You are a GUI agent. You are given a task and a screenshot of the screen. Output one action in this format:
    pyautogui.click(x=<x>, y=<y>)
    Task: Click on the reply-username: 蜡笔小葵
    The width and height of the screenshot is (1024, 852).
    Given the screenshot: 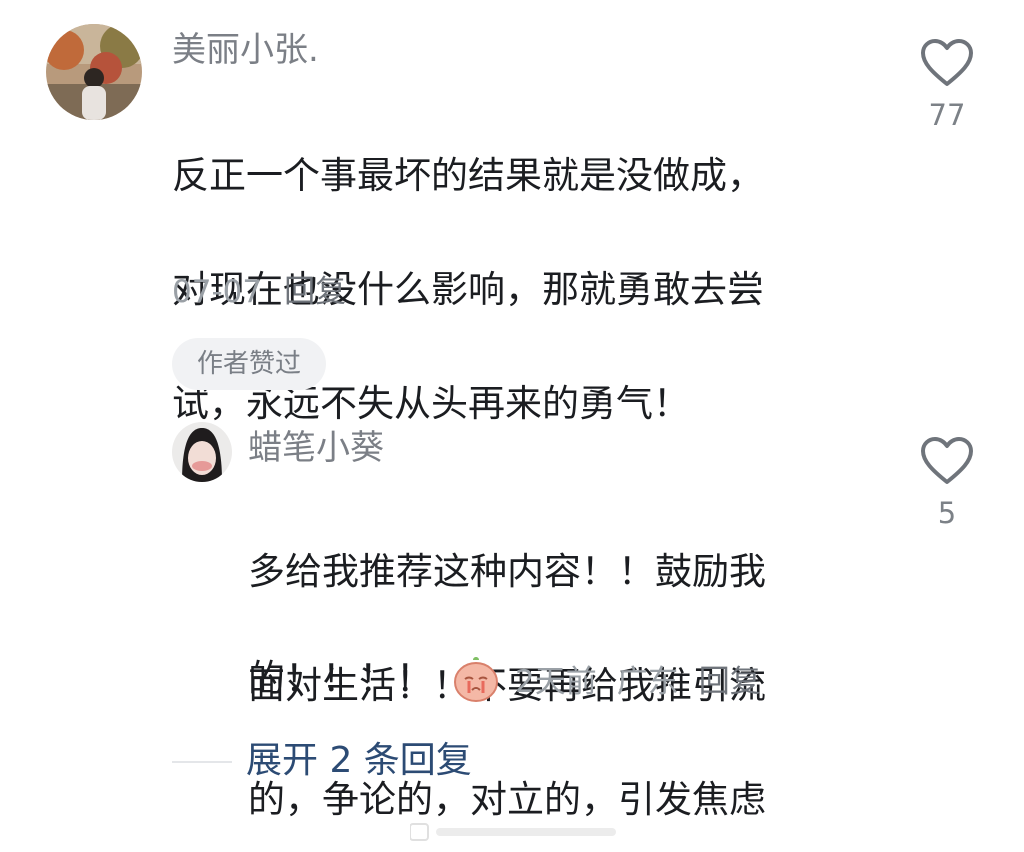 What is the action you would take?
    pyautogui.click(x=316, y=448)
    